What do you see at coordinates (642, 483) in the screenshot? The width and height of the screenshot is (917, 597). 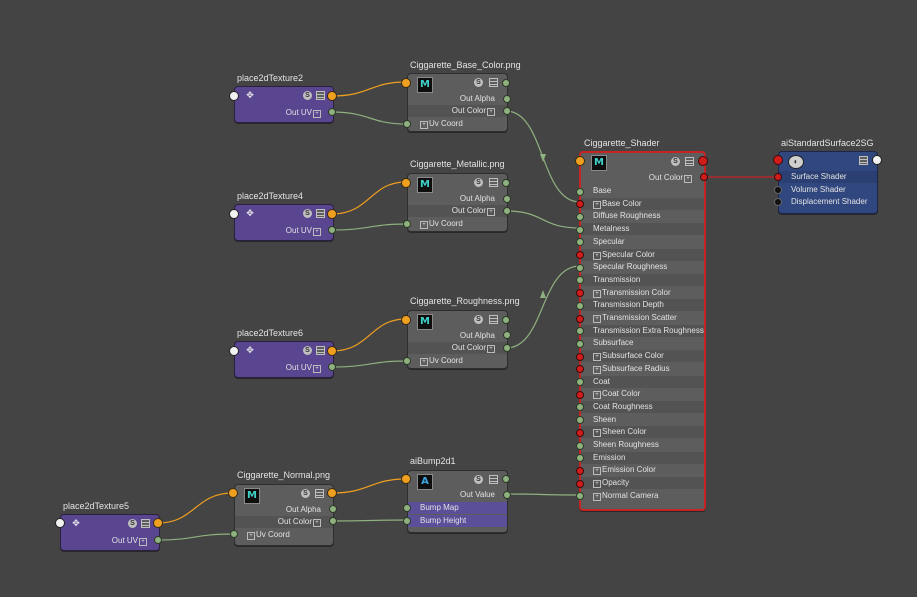 I see `attr-opacity: + Opacity` at bounding box center [642, 483].